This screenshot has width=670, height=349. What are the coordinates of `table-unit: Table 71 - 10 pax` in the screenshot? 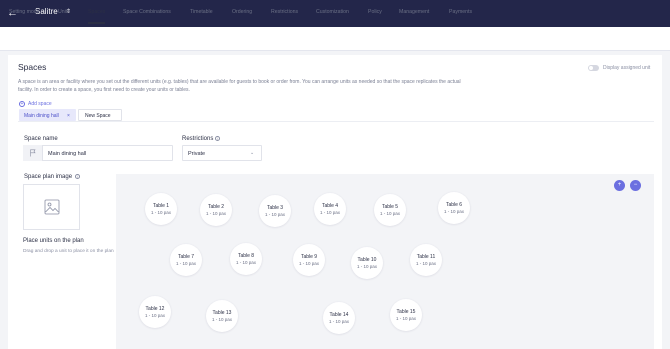 It's located at (186, 260).